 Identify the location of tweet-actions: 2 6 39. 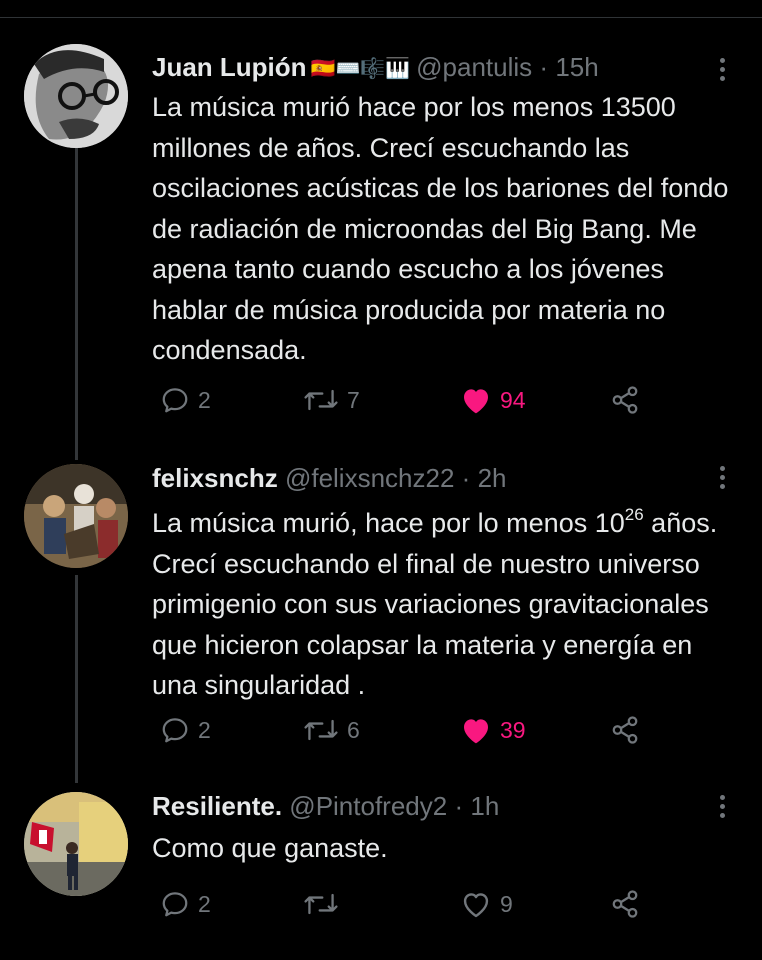
(381, 730).